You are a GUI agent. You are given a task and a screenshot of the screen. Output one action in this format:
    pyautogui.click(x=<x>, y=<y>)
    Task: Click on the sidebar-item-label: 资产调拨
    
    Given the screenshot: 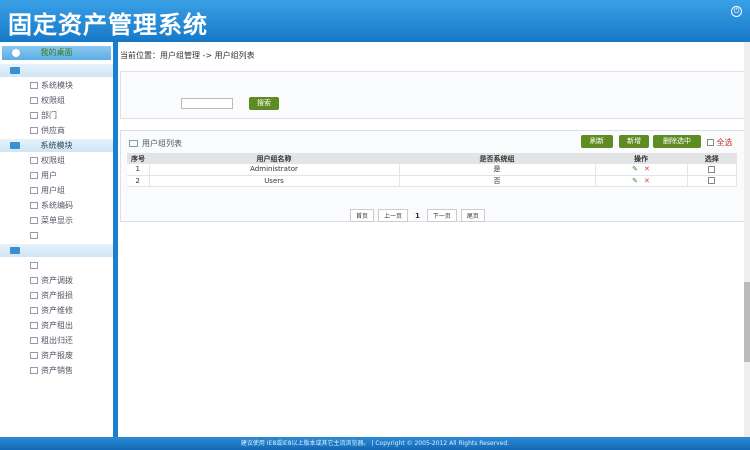 What is the action you would take?
    pyautogui.click(x=57, y=280)
    